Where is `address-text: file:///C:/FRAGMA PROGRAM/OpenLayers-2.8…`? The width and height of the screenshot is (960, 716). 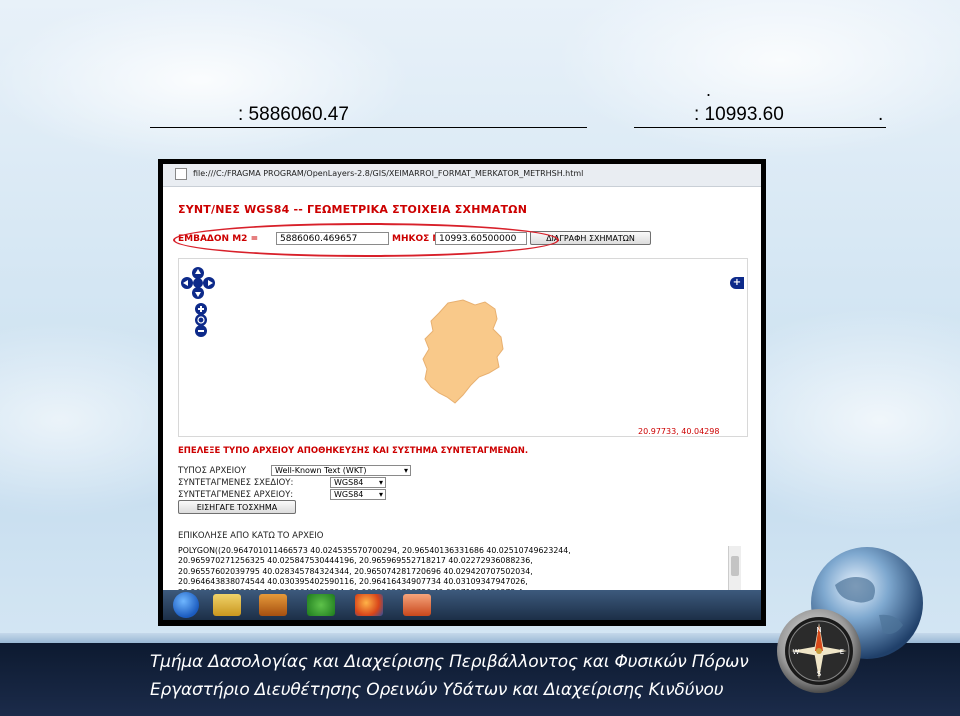
address-text: file:///C:/FRAGMA PROGRAM/OpenLayers-2.8… is located at coordinates (388, 173).